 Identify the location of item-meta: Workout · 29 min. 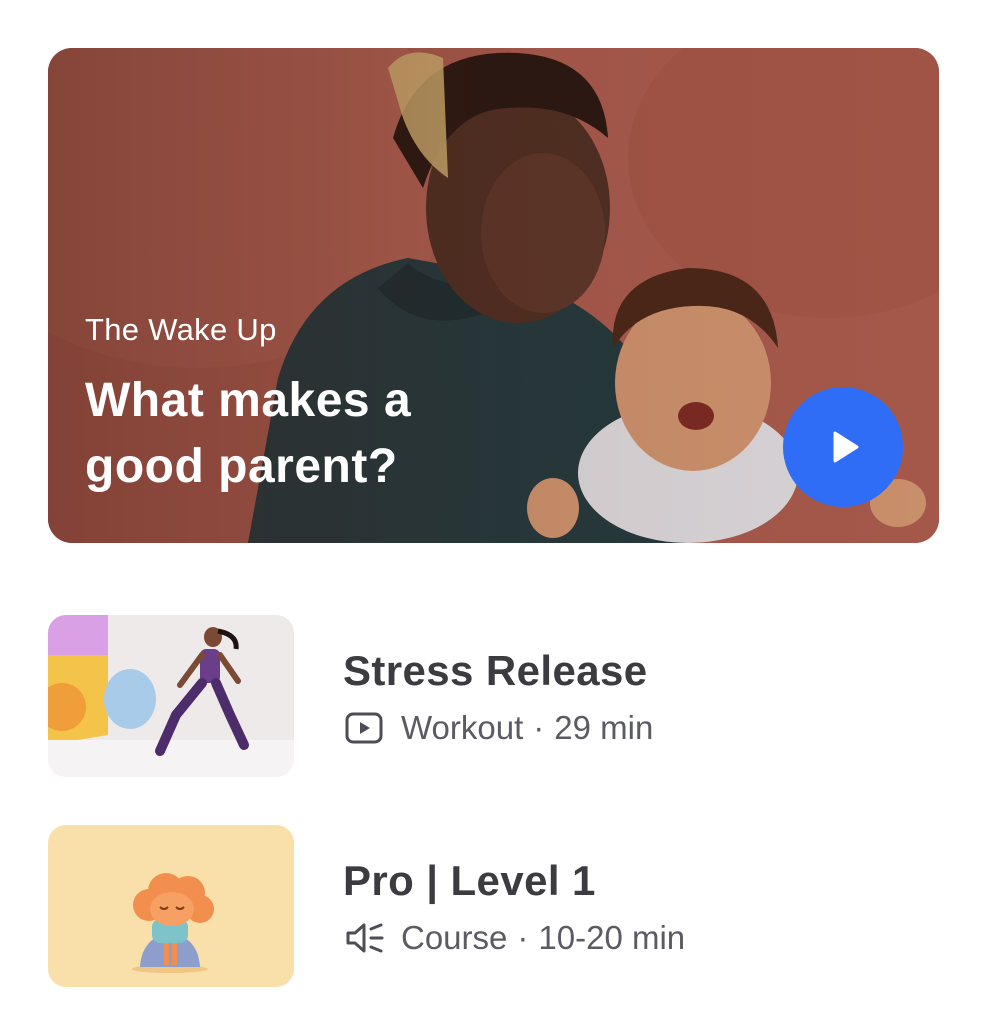
(499, 728).